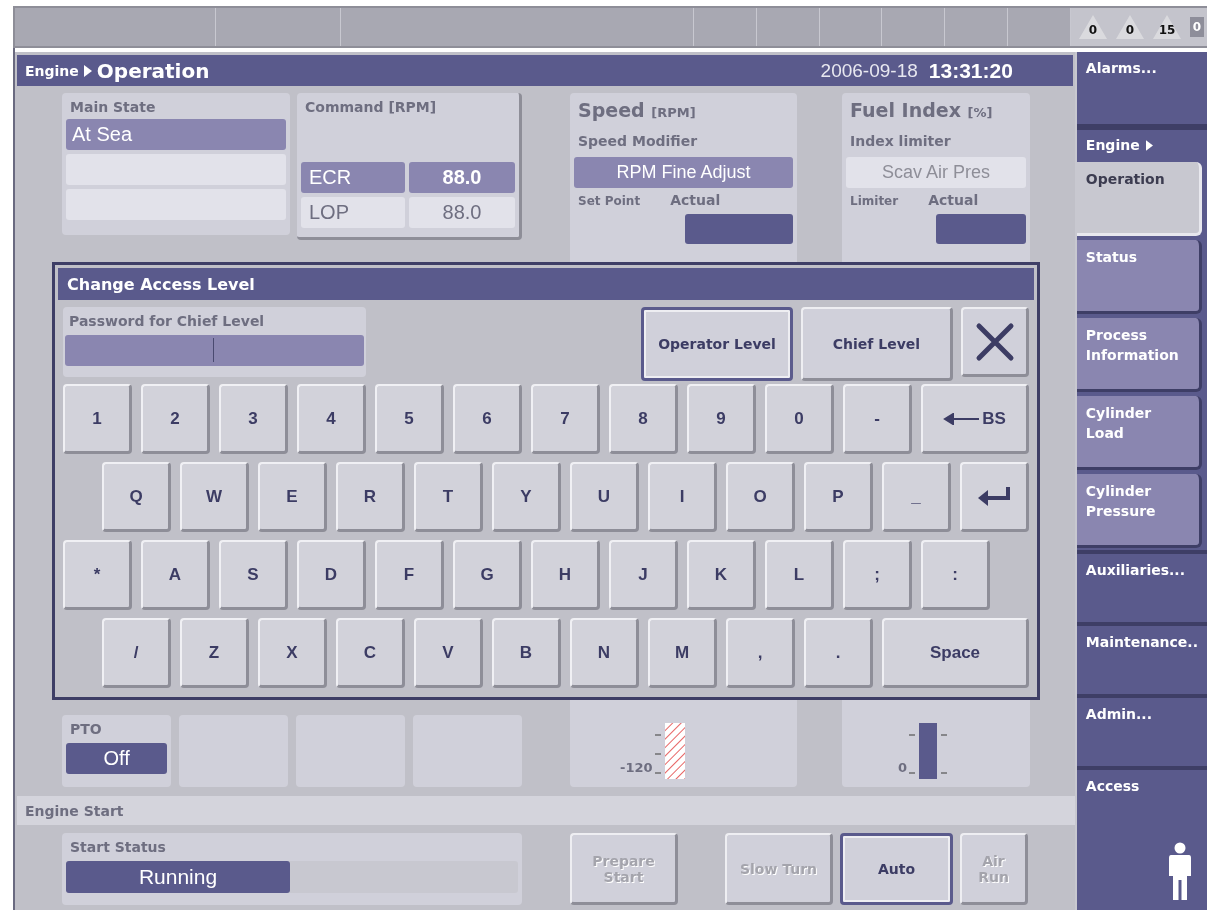 This screenshot has height=910, width=1207. What do you see at coordinates (448, 497) in the screenshot?
I see `keyboard-key: T` at bounding box center [448, 497].